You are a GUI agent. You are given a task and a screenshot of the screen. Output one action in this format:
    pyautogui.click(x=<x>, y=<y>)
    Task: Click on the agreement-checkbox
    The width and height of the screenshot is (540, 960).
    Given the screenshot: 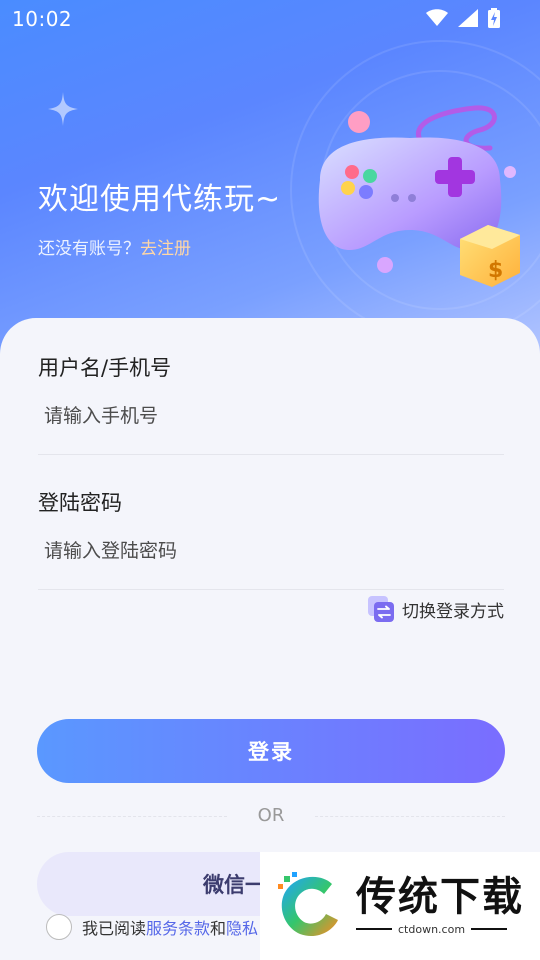 What is the action you would take?
    pyautogui.click(x=59, y=927)
    